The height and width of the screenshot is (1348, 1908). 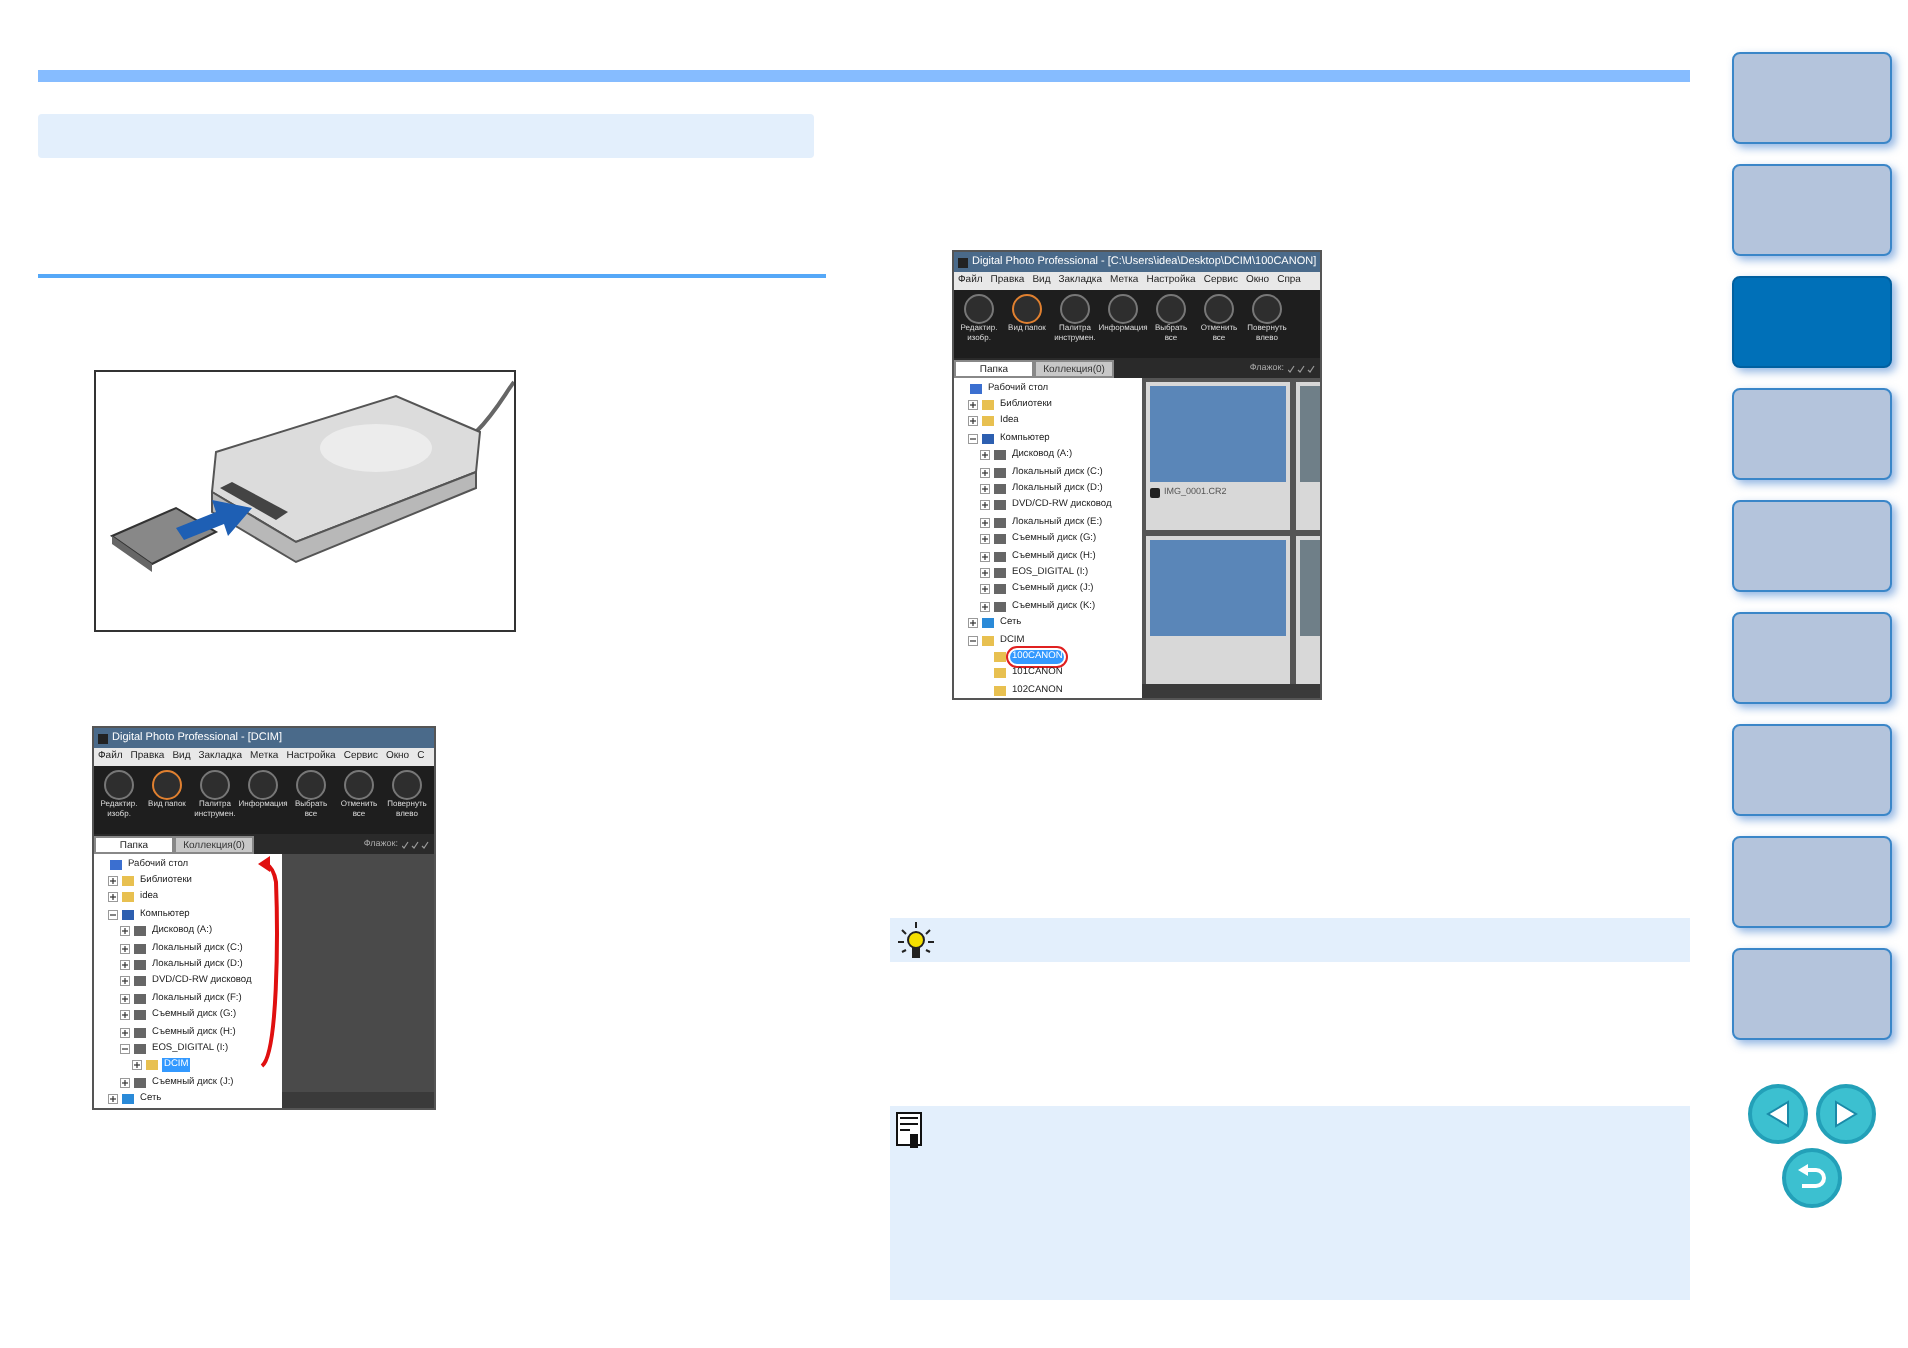 What do you see at coordinates (140, 1082) in the screenshot?
I see `drive-icon` at bounding box center [140, 1082].